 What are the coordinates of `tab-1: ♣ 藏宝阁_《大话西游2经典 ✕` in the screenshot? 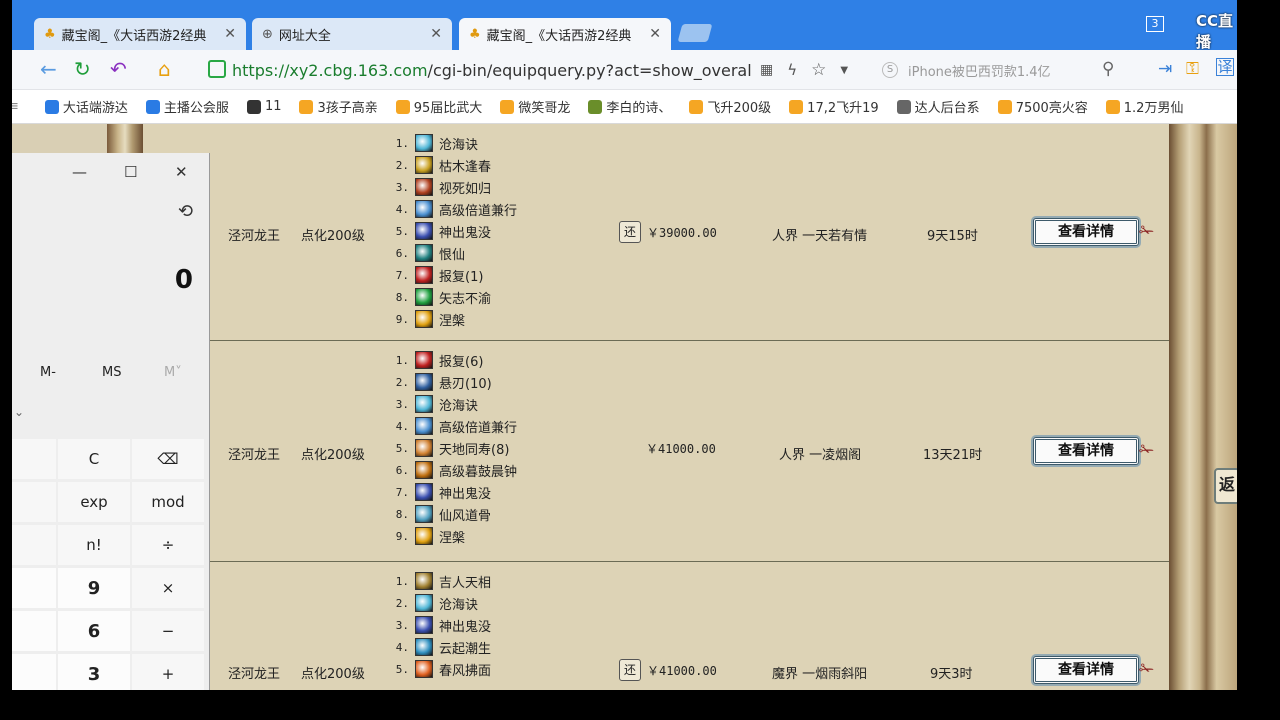 It's located at (140, 34).